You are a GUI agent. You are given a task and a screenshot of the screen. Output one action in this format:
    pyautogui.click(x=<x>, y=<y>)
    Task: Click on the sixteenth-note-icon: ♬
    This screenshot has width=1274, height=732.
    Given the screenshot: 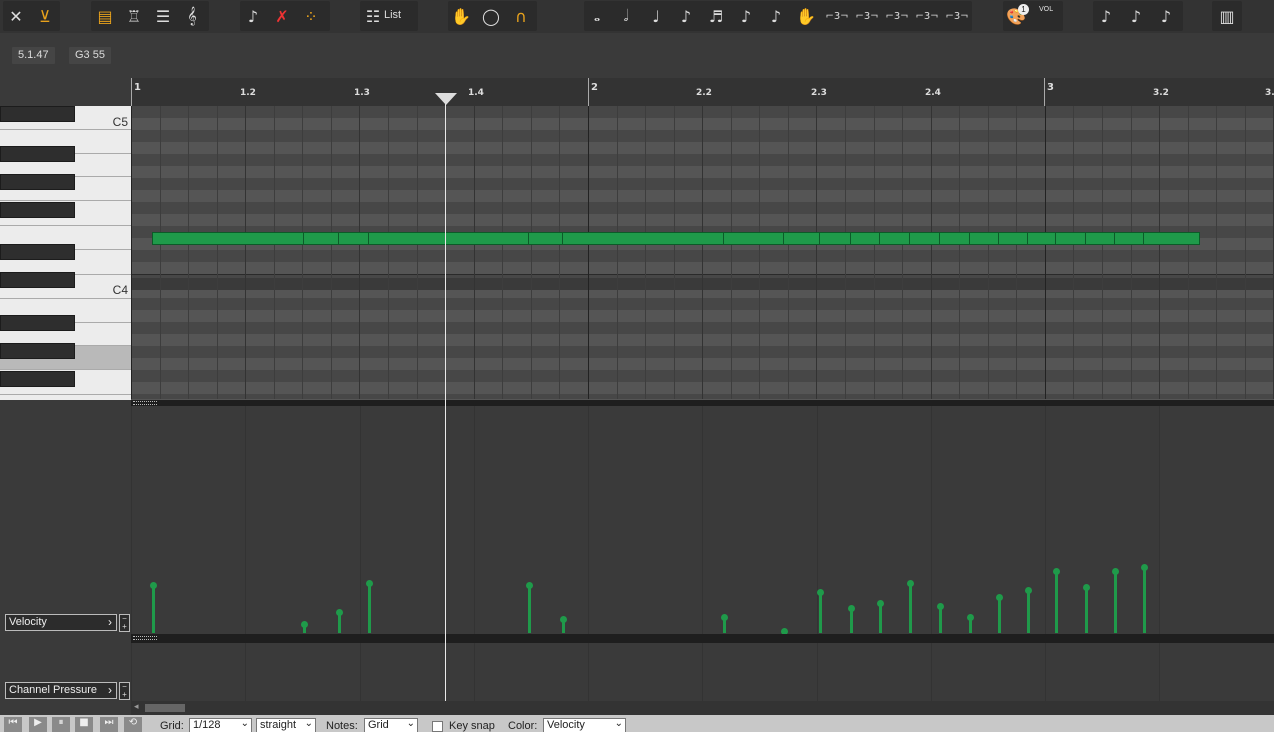 What is the action you would take?
    pyautogui.click(x=716, y=16)
    